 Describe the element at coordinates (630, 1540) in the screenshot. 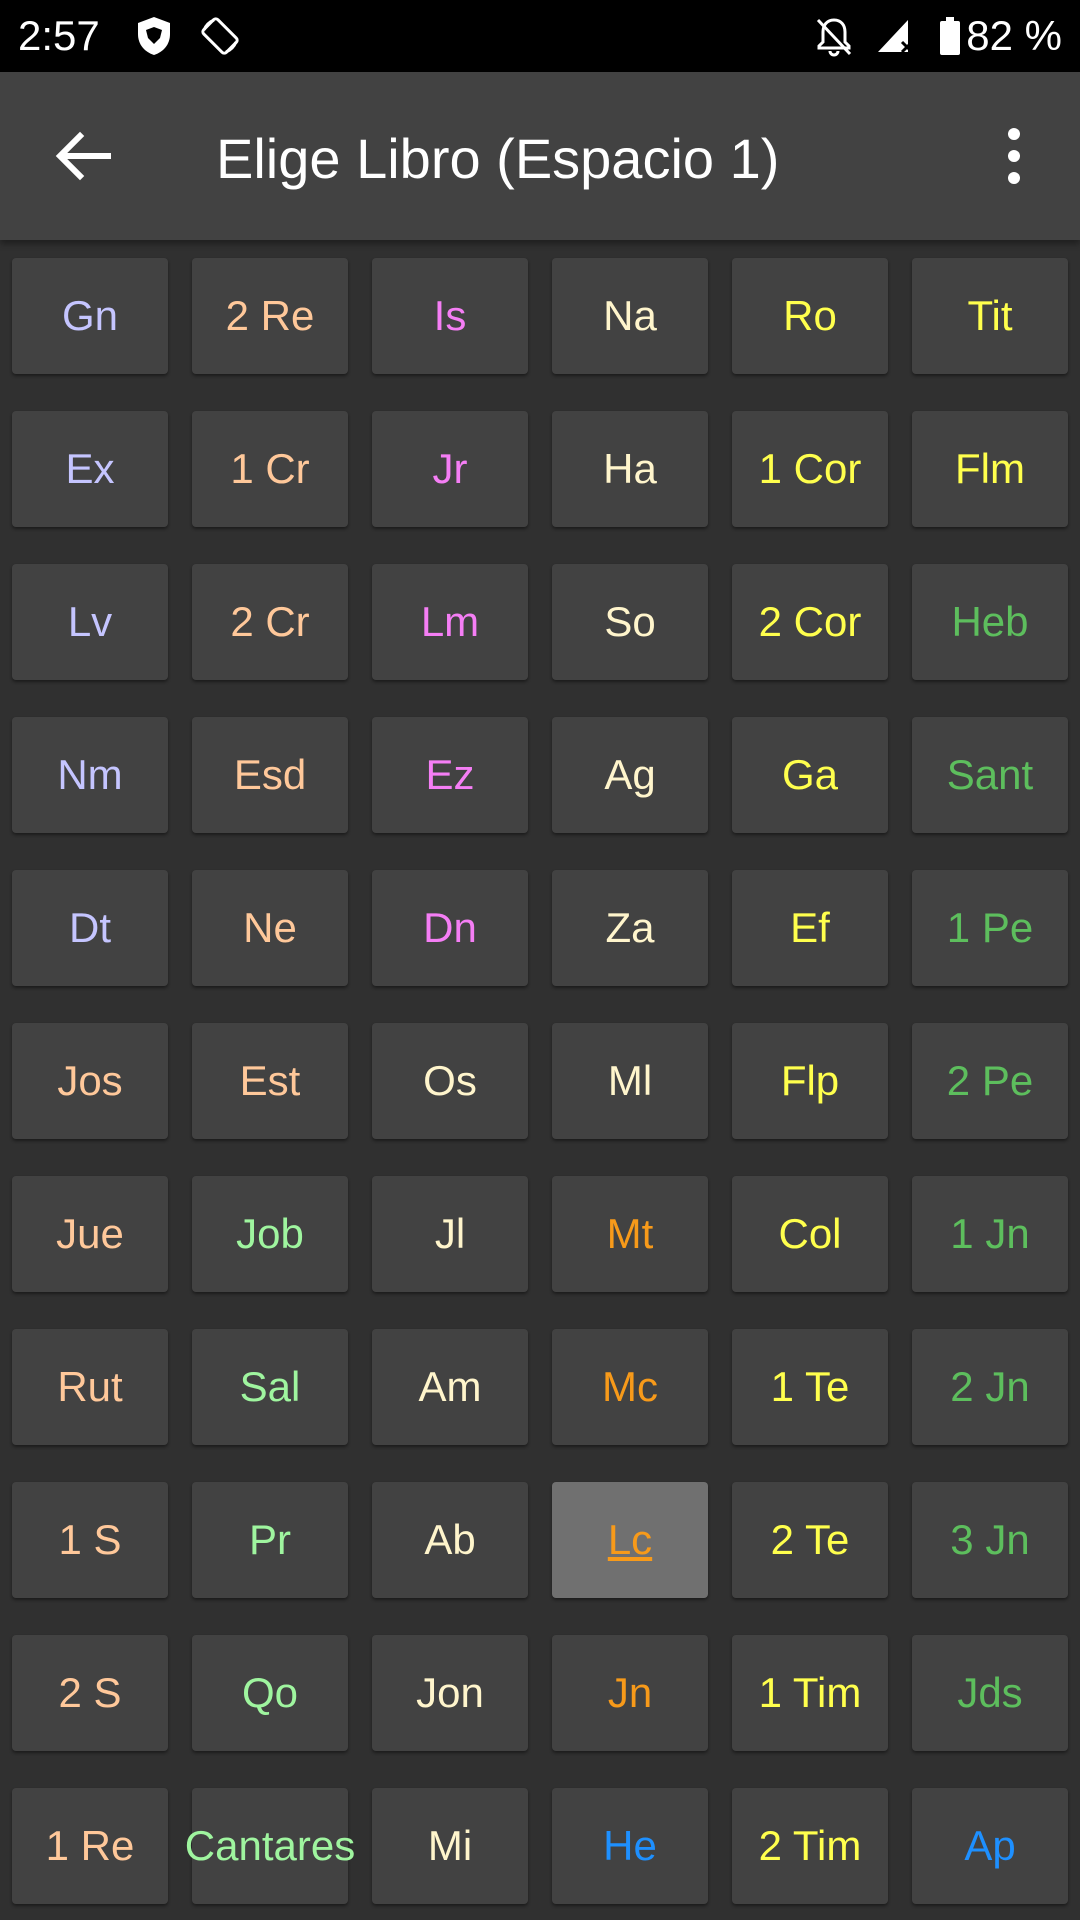

I see `book-button: Lc` at that location.